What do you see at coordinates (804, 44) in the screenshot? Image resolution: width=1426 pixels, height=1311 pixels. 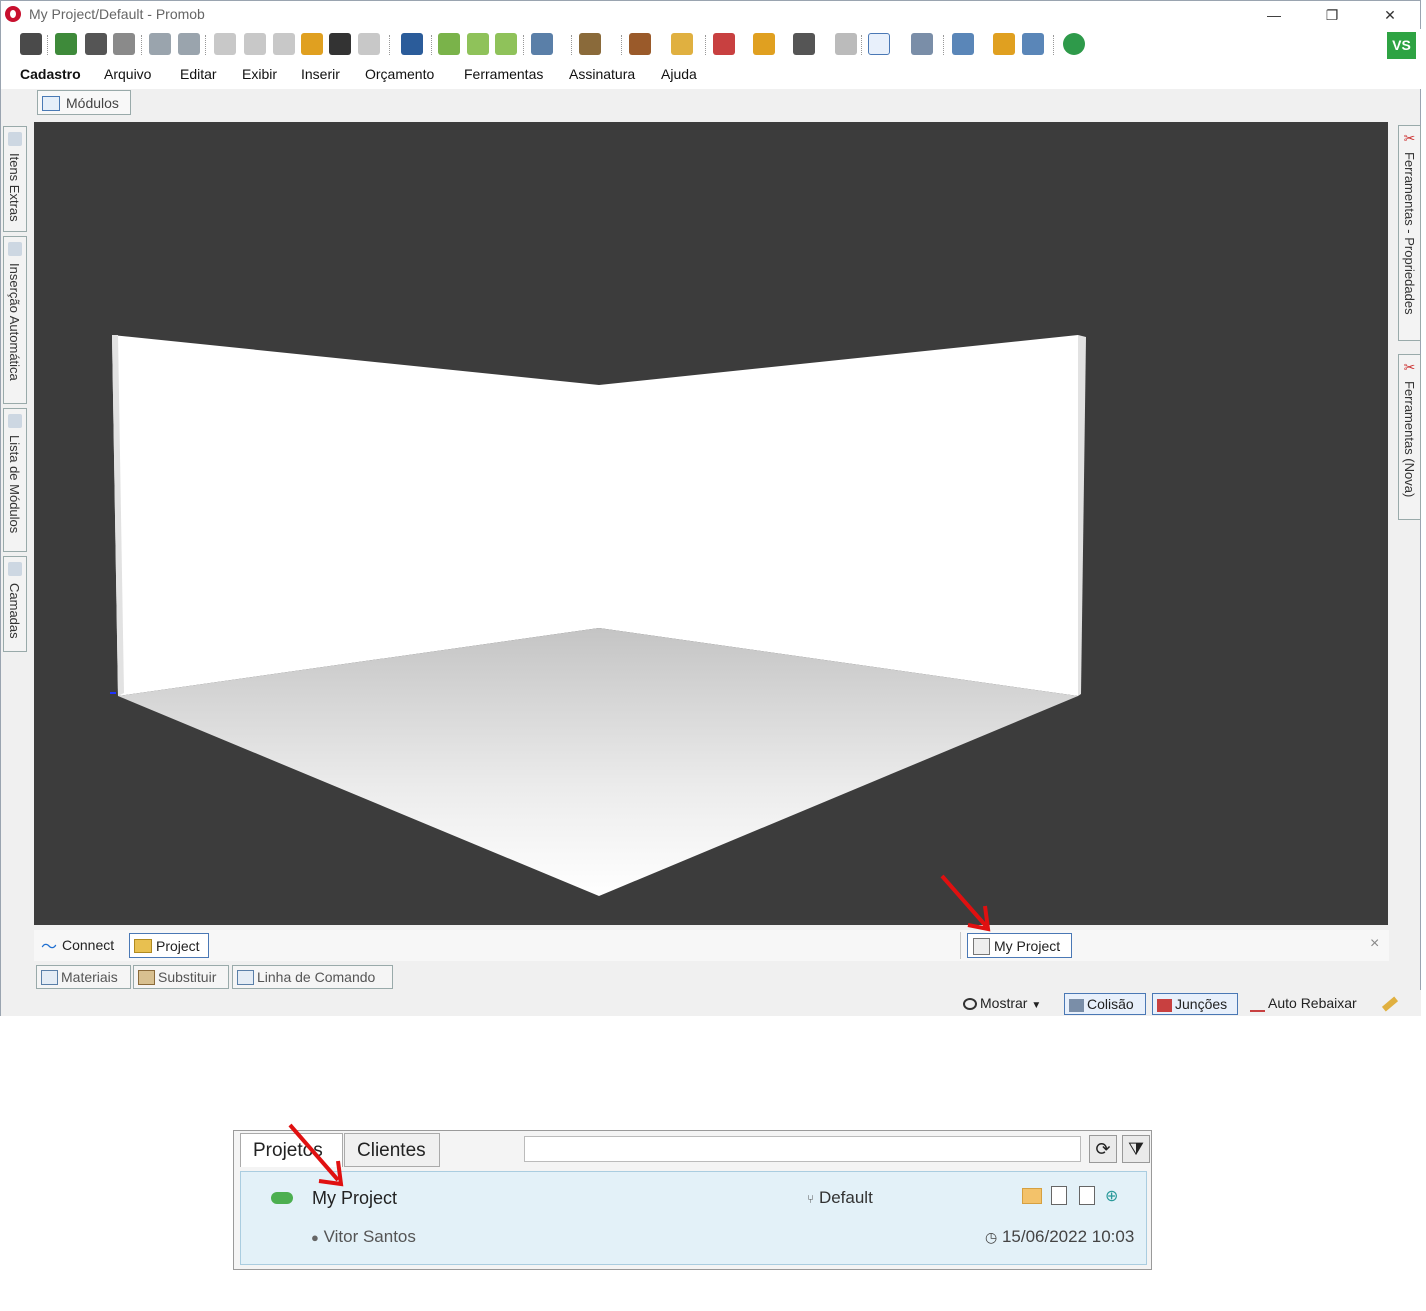 I see `snap-icon` at bounding box center [804, 44].